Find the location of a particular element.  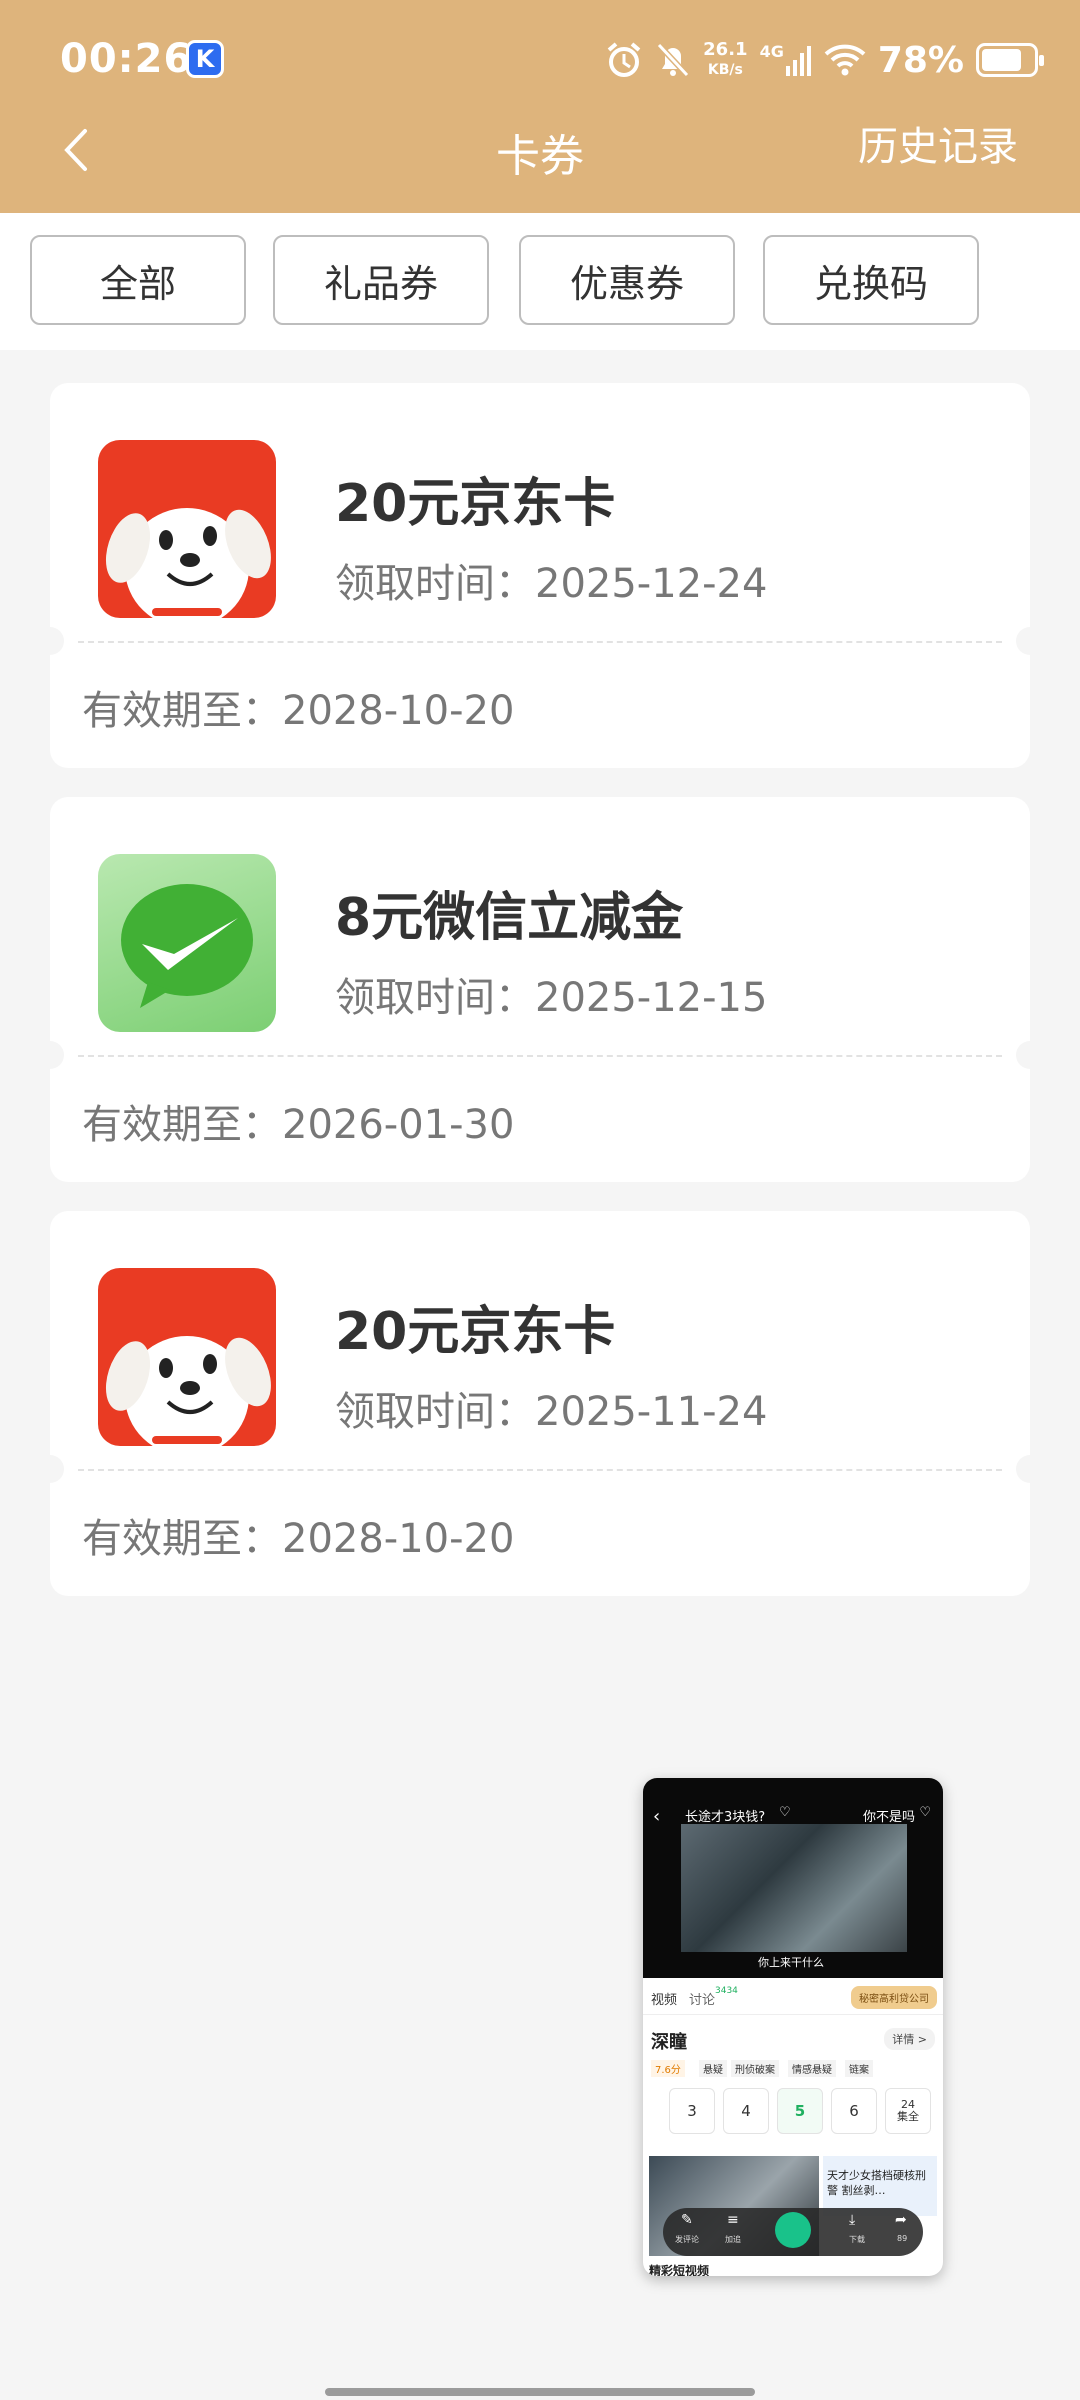

signal-group: 4G is located at coordinates (786, 60).